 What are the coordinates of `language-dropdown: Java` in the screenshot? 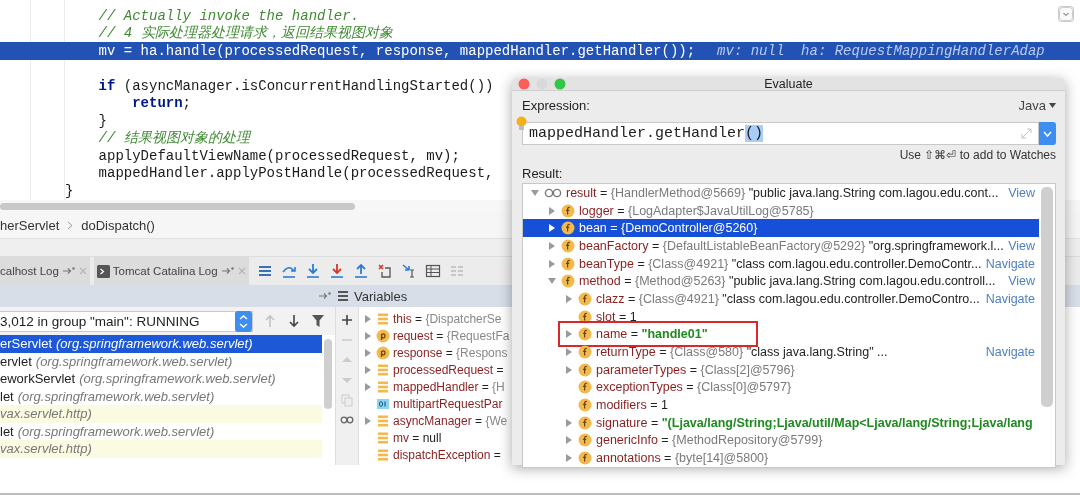 It's located at (1037, 105).